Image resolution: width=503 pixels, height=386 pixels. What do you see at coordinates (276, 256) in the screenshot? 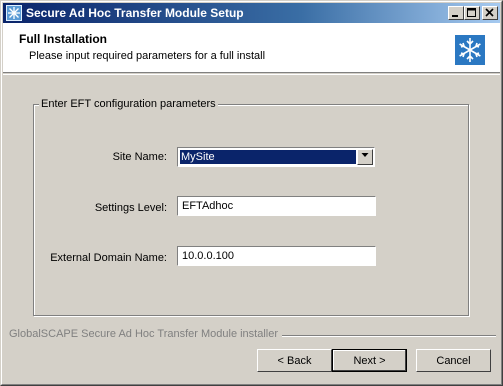
I see `external-domain-input` at bounding box center [276, 256].